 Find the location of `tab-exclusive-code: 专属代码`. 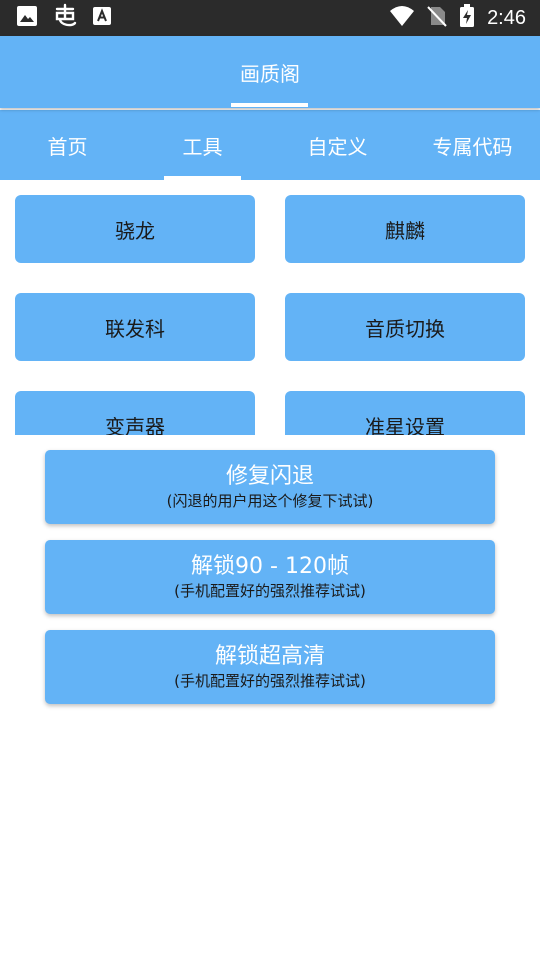

tab-exclusive-code: 专属代码 is located at coordinates (472, 145).